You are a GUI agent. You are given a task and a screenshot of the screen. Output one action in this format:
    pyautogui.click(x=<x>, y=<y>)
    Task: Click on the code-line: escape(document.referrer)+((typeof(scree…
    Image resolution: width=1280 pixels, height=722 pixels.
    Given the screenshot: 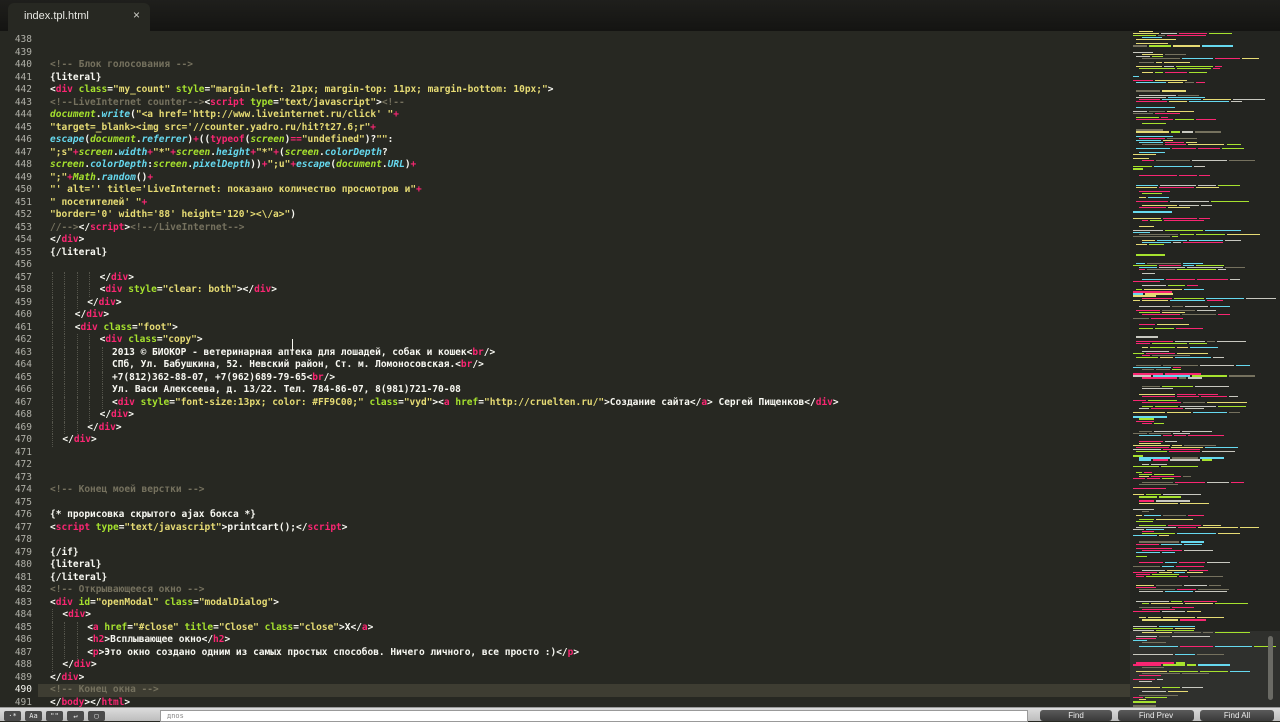 What is the action you would take?
    pyautogui.click(x=221, y=140)
    